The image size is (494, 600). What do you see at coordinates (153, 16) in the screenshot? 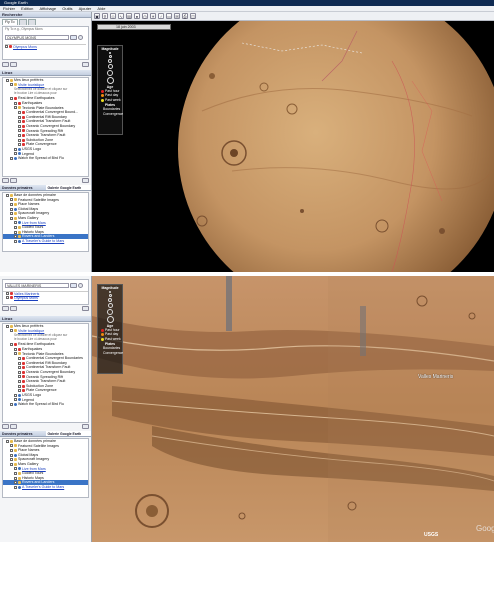
I see `sun-icon: ☀` at bounding box center [153, 16].